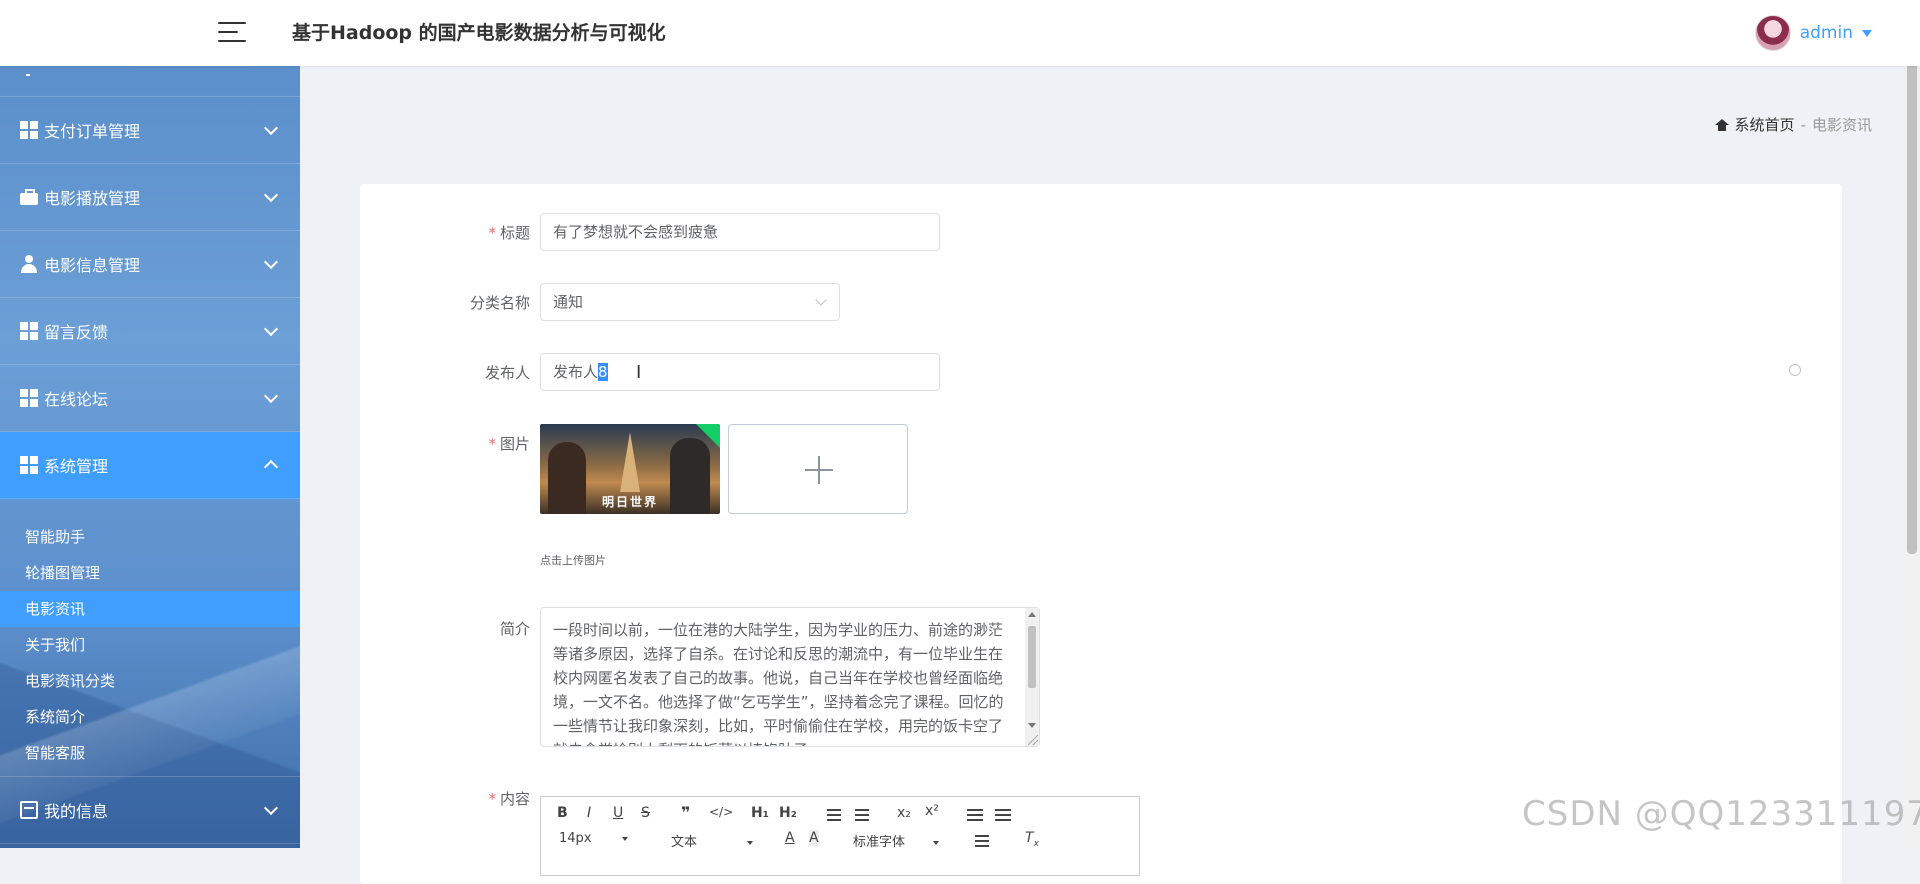 The image size is (1920, 884). I want to click on sidebar-item-label: 电影信息管理, so click(92, 265).